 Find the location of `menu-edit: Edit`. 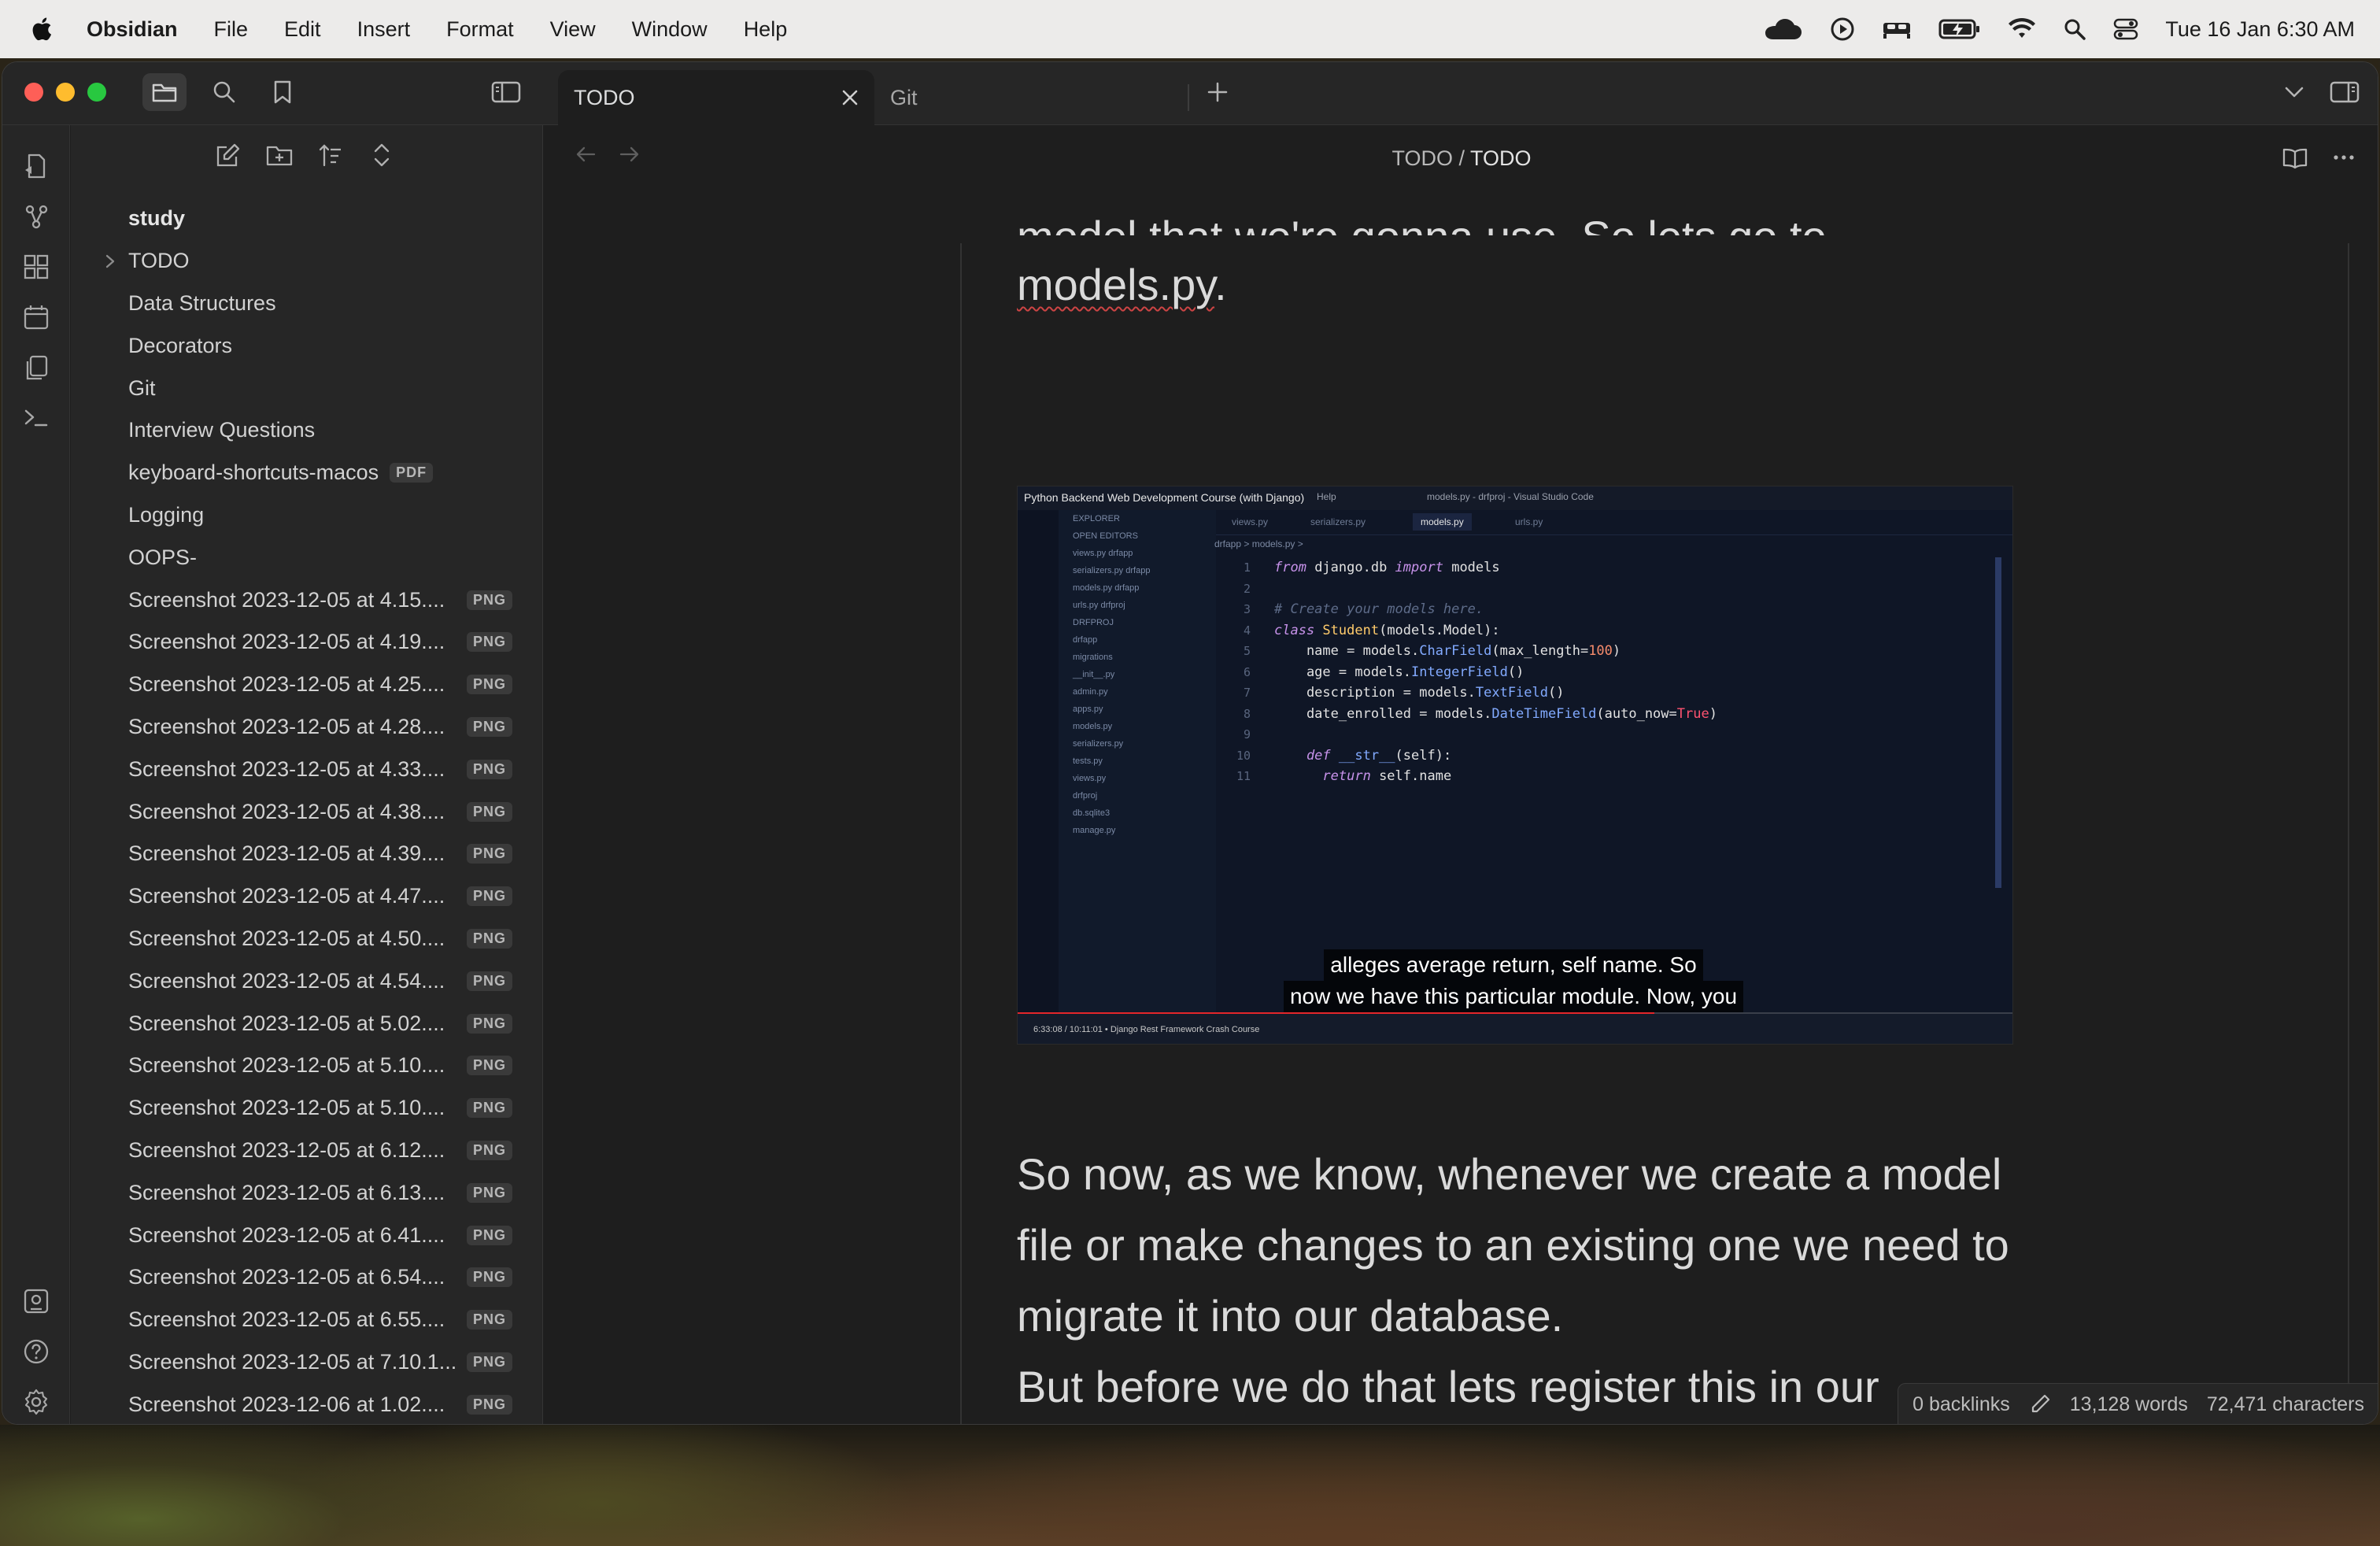

menu-edit: Edit is located at coordinates (302, 29).